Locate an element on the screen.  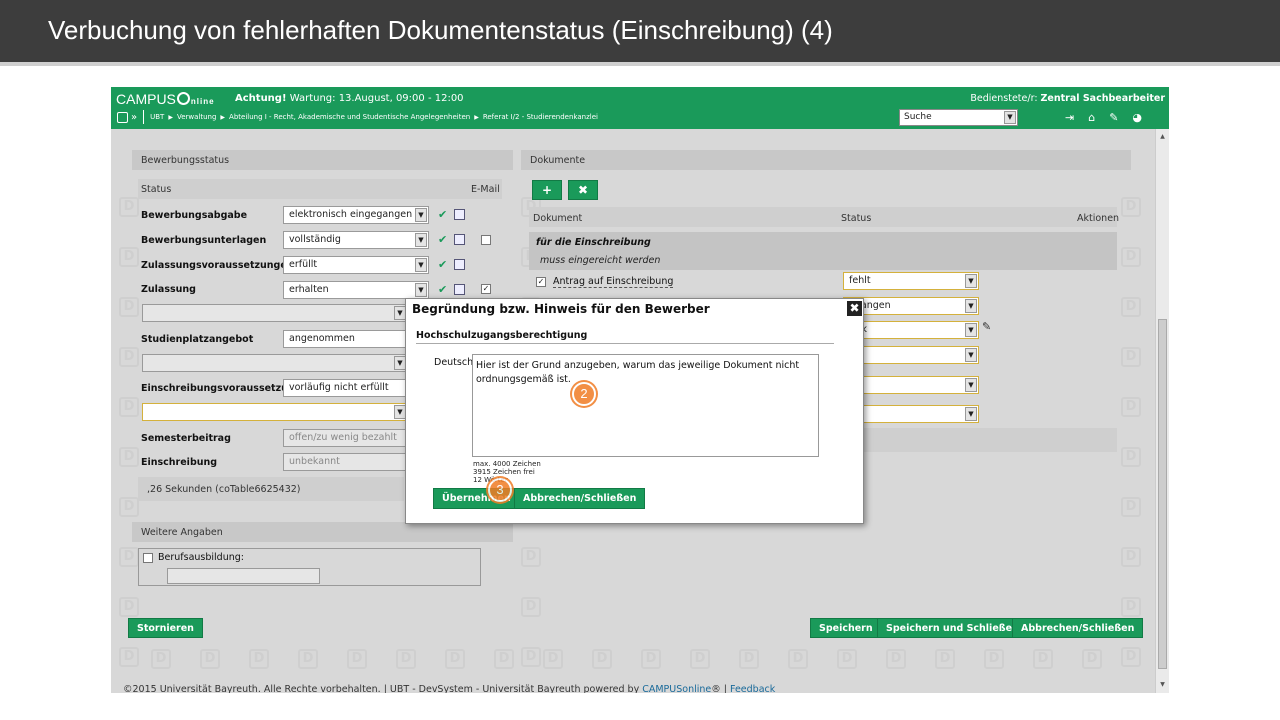
berufsausbildung-label: Berufsausbildung: is located at coordinates (201, 557).